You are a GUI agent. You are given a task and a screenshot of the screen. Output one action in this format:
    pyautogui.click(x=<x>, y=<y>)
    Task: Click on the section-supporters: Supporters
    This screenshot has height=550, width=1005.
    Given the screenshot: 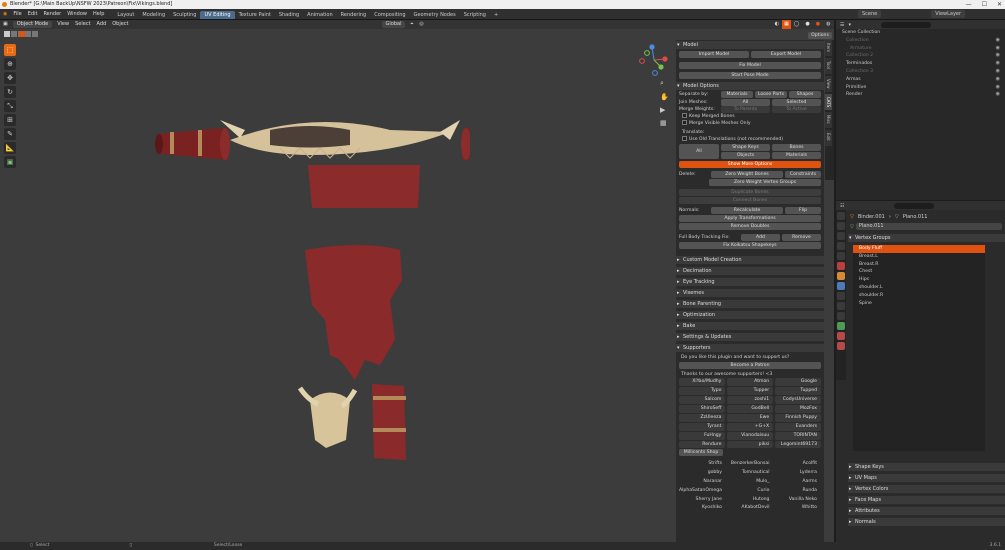 What is the action you would take?
    pyautogui.click(x=750, y=348)
    